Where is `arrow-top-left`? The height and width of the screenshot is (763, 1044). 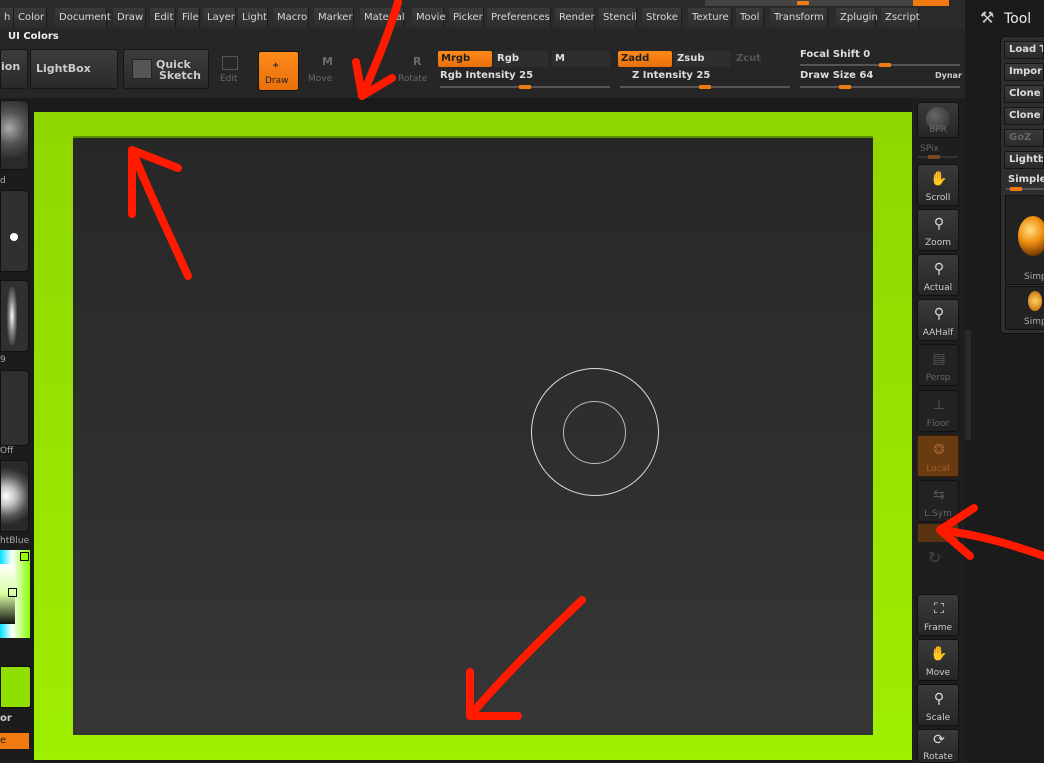
arrow-top-left is located at coordinates (160, 213).